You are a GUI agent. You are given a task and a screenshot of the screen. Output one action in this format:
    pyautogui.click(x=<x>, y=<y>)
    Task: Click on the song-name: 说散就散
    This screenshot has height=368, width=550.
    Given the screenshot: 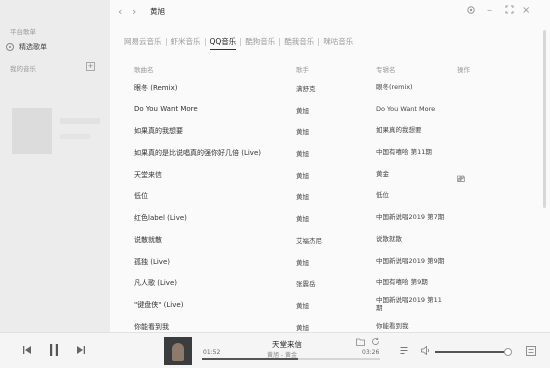 What is the action you would take?
    pyautogui.click(x=148, y=239)
    